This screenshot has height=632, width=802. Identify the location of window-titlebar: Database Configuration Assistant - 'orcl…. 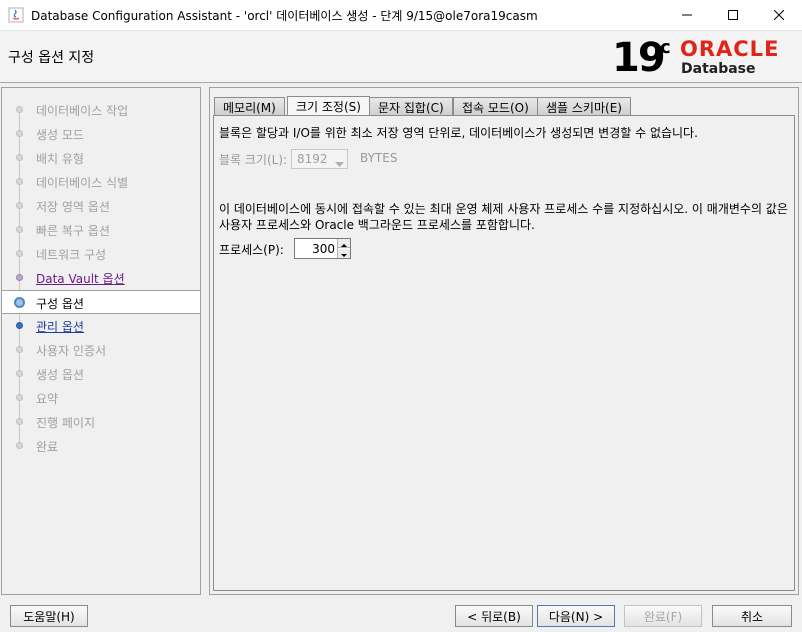
(401, 15).